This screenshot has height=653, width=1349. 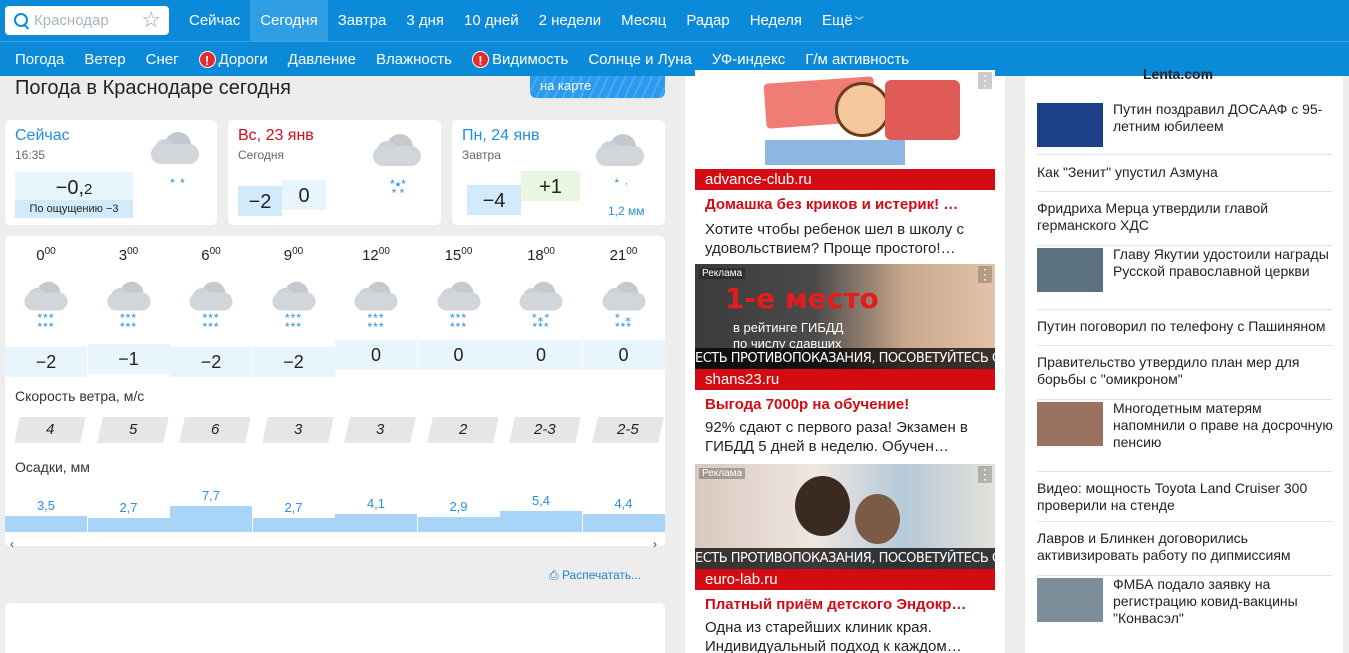 What do you see at coordinates (211, 256) in the screenshot?
I see `hour-label: 600` at bounding box center [211, 256].